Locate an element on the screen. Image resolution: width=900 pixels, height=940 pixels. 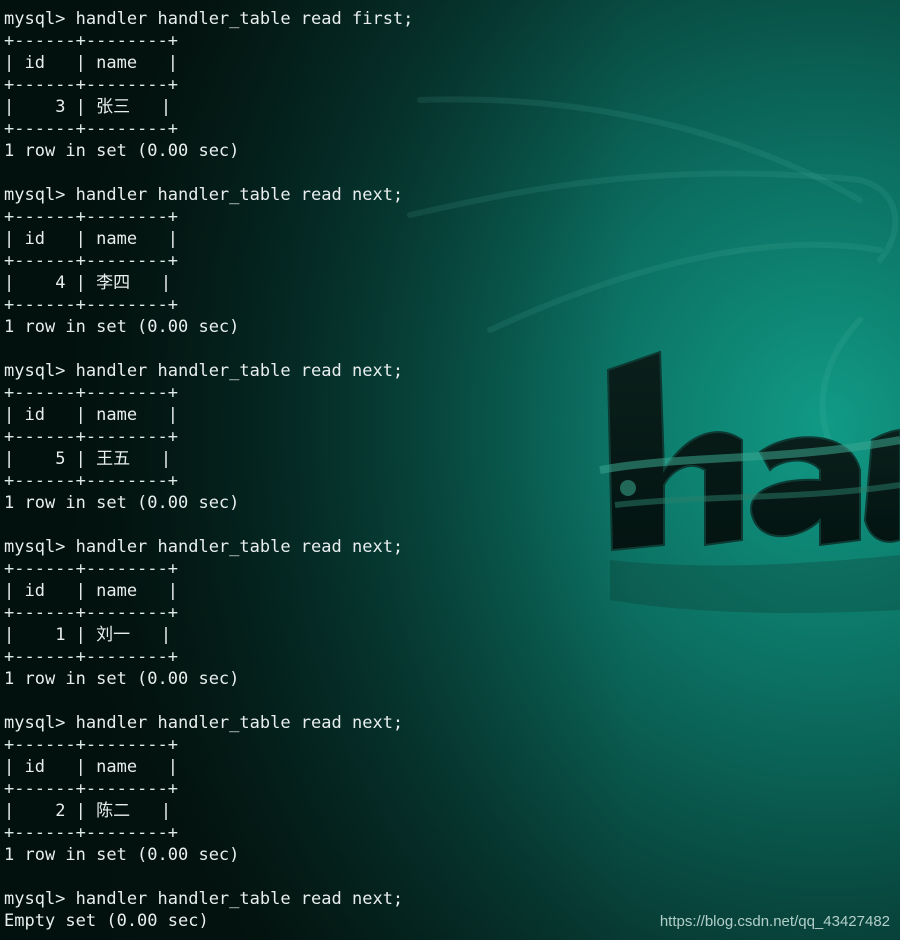
mysql-prompt-line: mysql> handler handler_table read first; is located at coordinates (209, 19).